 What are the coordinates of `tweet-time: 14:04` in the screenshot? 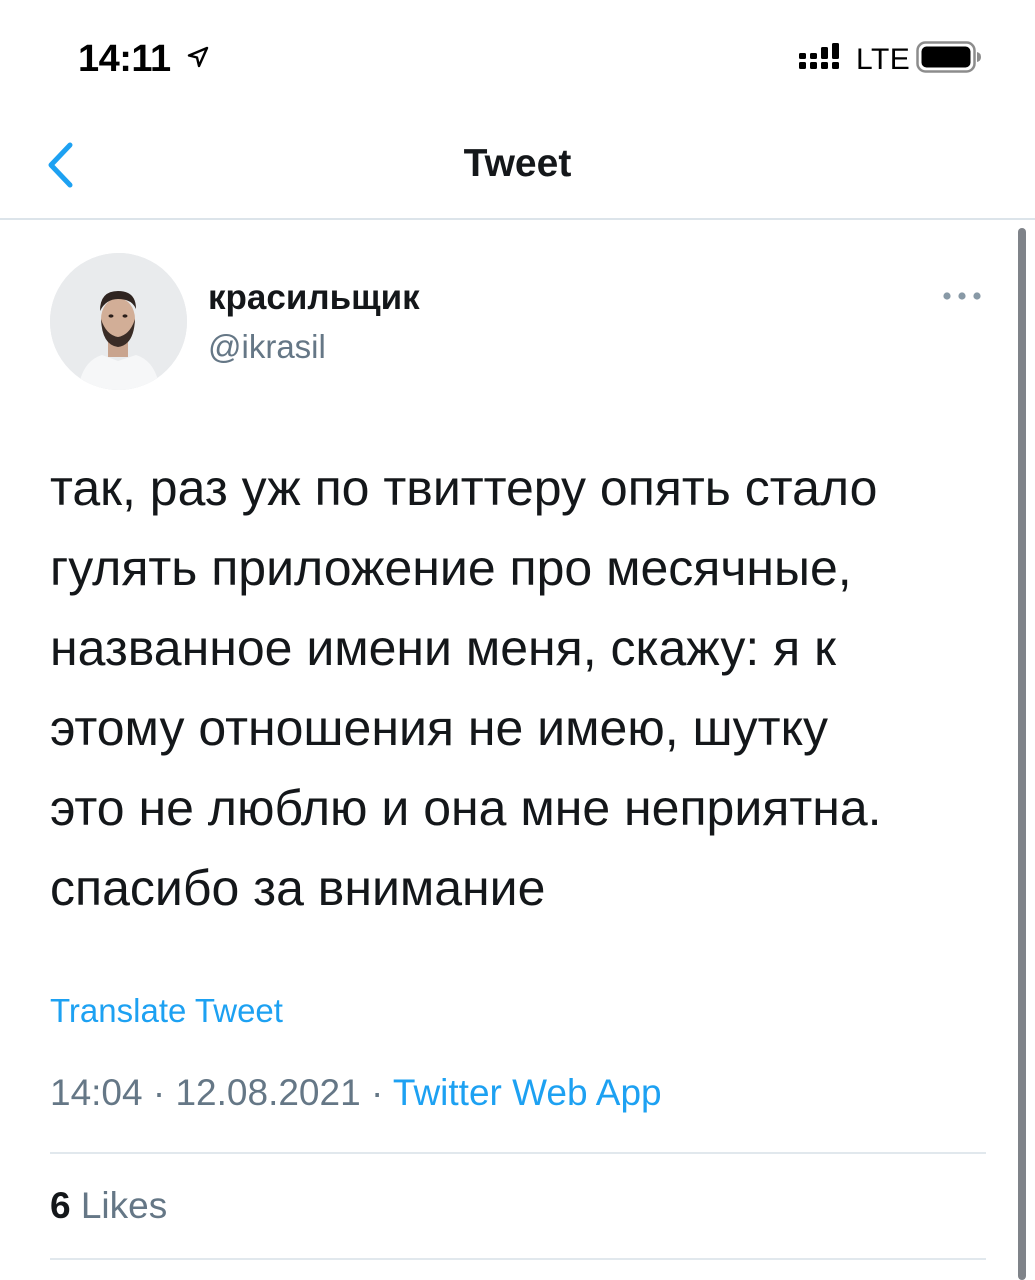 It's located at (96, 1092).